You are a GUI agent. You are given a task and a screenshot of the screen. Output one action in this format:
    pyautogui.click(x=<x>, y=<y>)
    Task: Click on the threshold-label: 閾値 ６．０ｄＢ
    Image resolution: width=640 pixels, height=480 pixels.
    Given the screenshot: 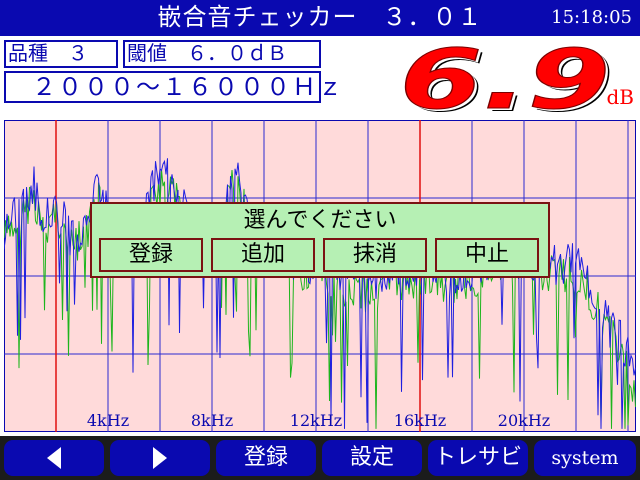 What is the action you would take?
    pyautogui.click(x=222, y=54)
    